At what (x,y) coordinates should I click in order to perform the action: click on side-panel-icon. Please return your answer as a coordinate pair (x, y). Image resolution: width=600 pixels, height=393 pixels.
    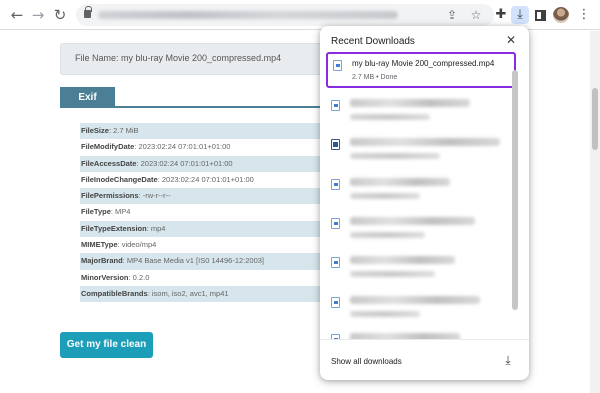
    Looking at the image, I should click on (540, 15).